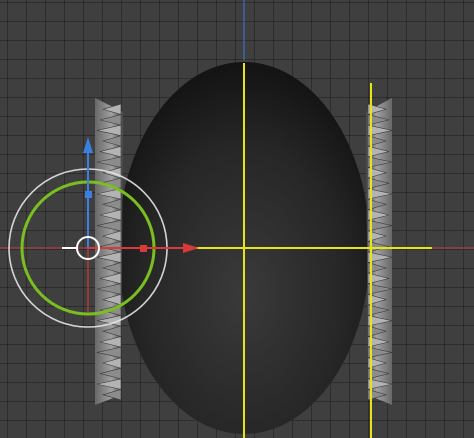 Image resolution: width=474 pixels, height=438 pixels. What do you see at coordinates (88, 194) in the screenshot?
I see `scale-z-cube` at bounding box center [88, 194].